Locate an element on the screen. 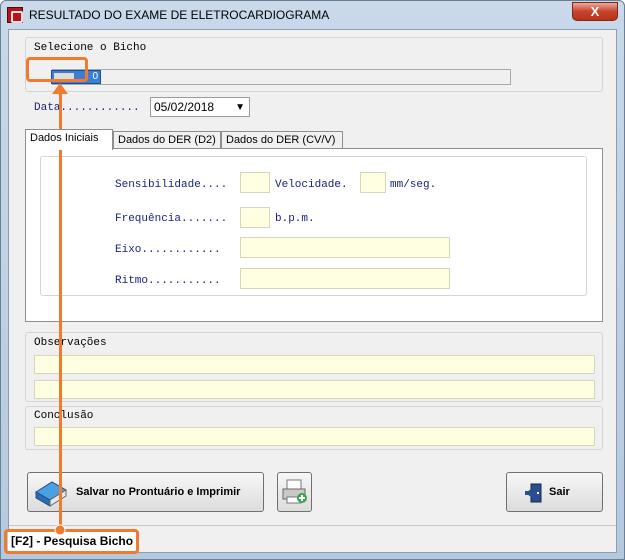  print-button is located at coordinates (294, 492).